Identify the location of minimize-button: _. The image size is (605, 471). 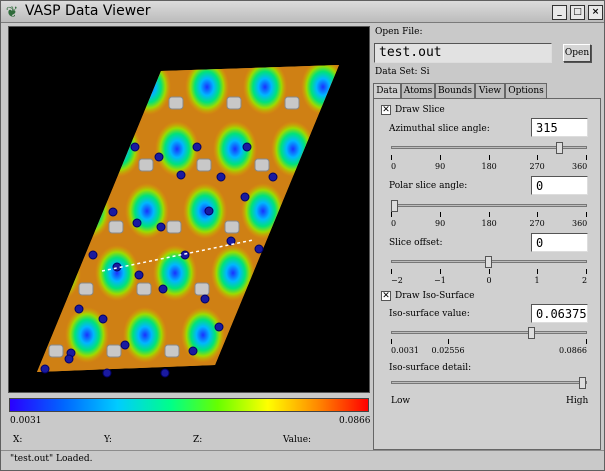
(559, 12).